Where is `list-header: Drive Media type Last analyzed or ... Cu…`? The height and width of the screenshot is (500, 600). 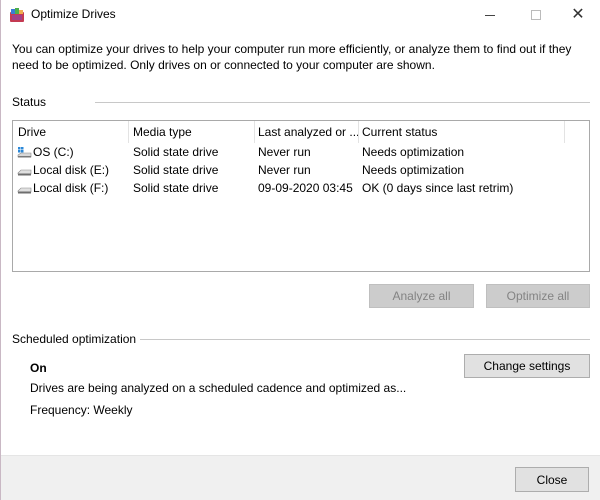
list-header: Drive Media type Last analyzed or ... Cu… is located at coordinates (301, 132).